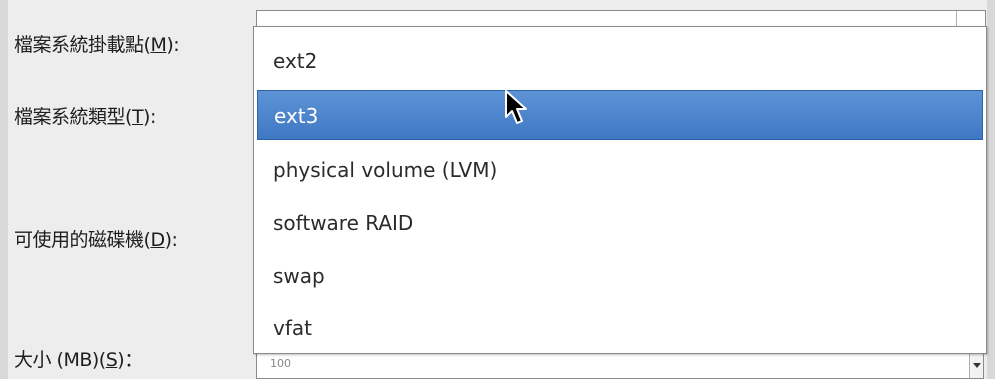 Image resolution: width=995 pixels, height=379 pixels. What do you see at coordinates (620, 223) in the screenshot?
I see `option-software-raid: software RAID` at bounding box center [620, 223].